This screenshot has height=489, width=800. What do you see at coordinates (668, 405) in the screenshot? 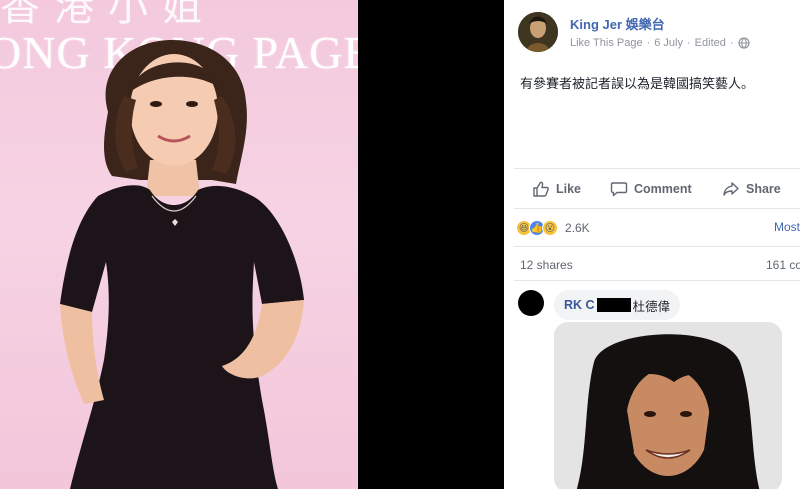
I see `comment-photo` at bounding box center [668, 405].